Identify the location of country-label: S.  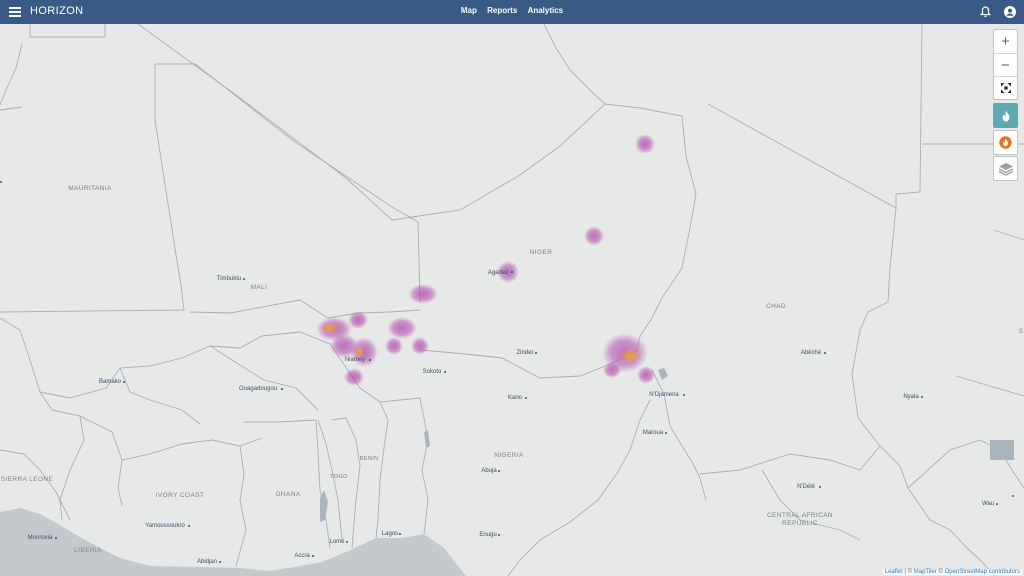
(1021, 331).